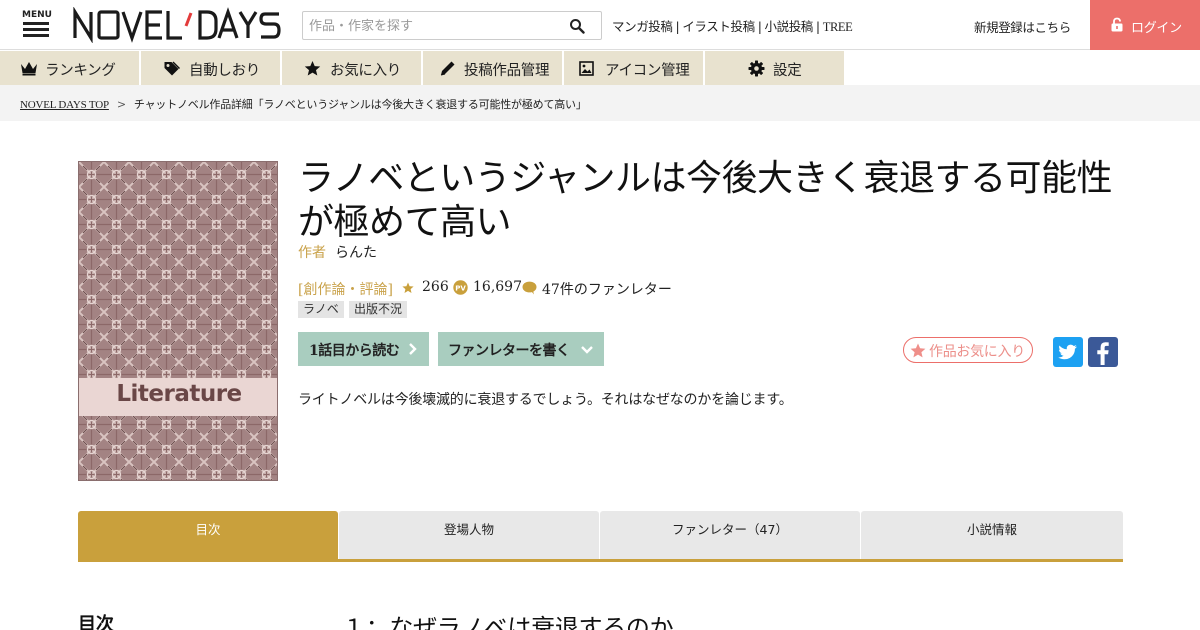  Describe the element at coordinates (1117, 24) in the screenshot. I see `lock-icon` at that location.